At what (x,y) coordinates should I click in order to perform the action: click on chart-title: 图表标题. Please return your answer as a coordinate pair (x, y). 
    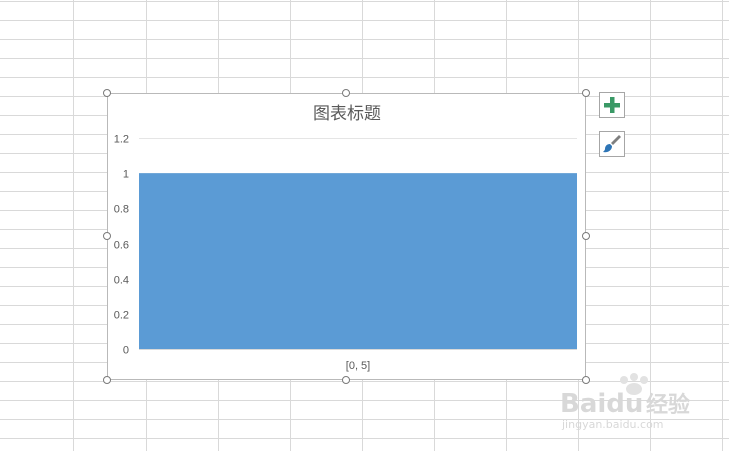
    Looking at the image, I should click on (347, 114).